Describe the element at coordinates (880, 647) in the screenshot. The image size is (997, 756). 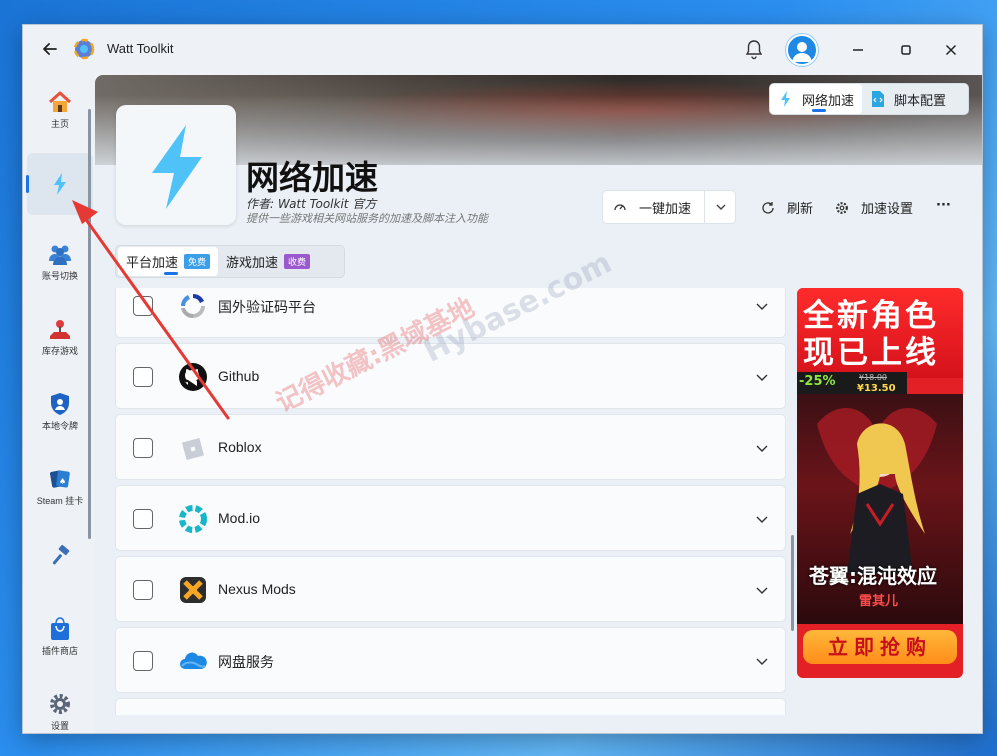
I see `buy-now-button: 立即抢购` at that location.